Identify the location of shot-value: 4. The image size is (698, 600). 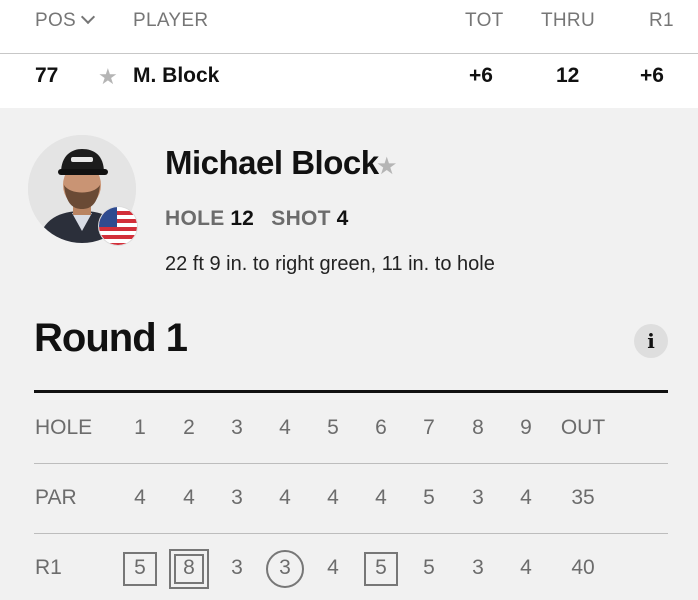
(342, 218).